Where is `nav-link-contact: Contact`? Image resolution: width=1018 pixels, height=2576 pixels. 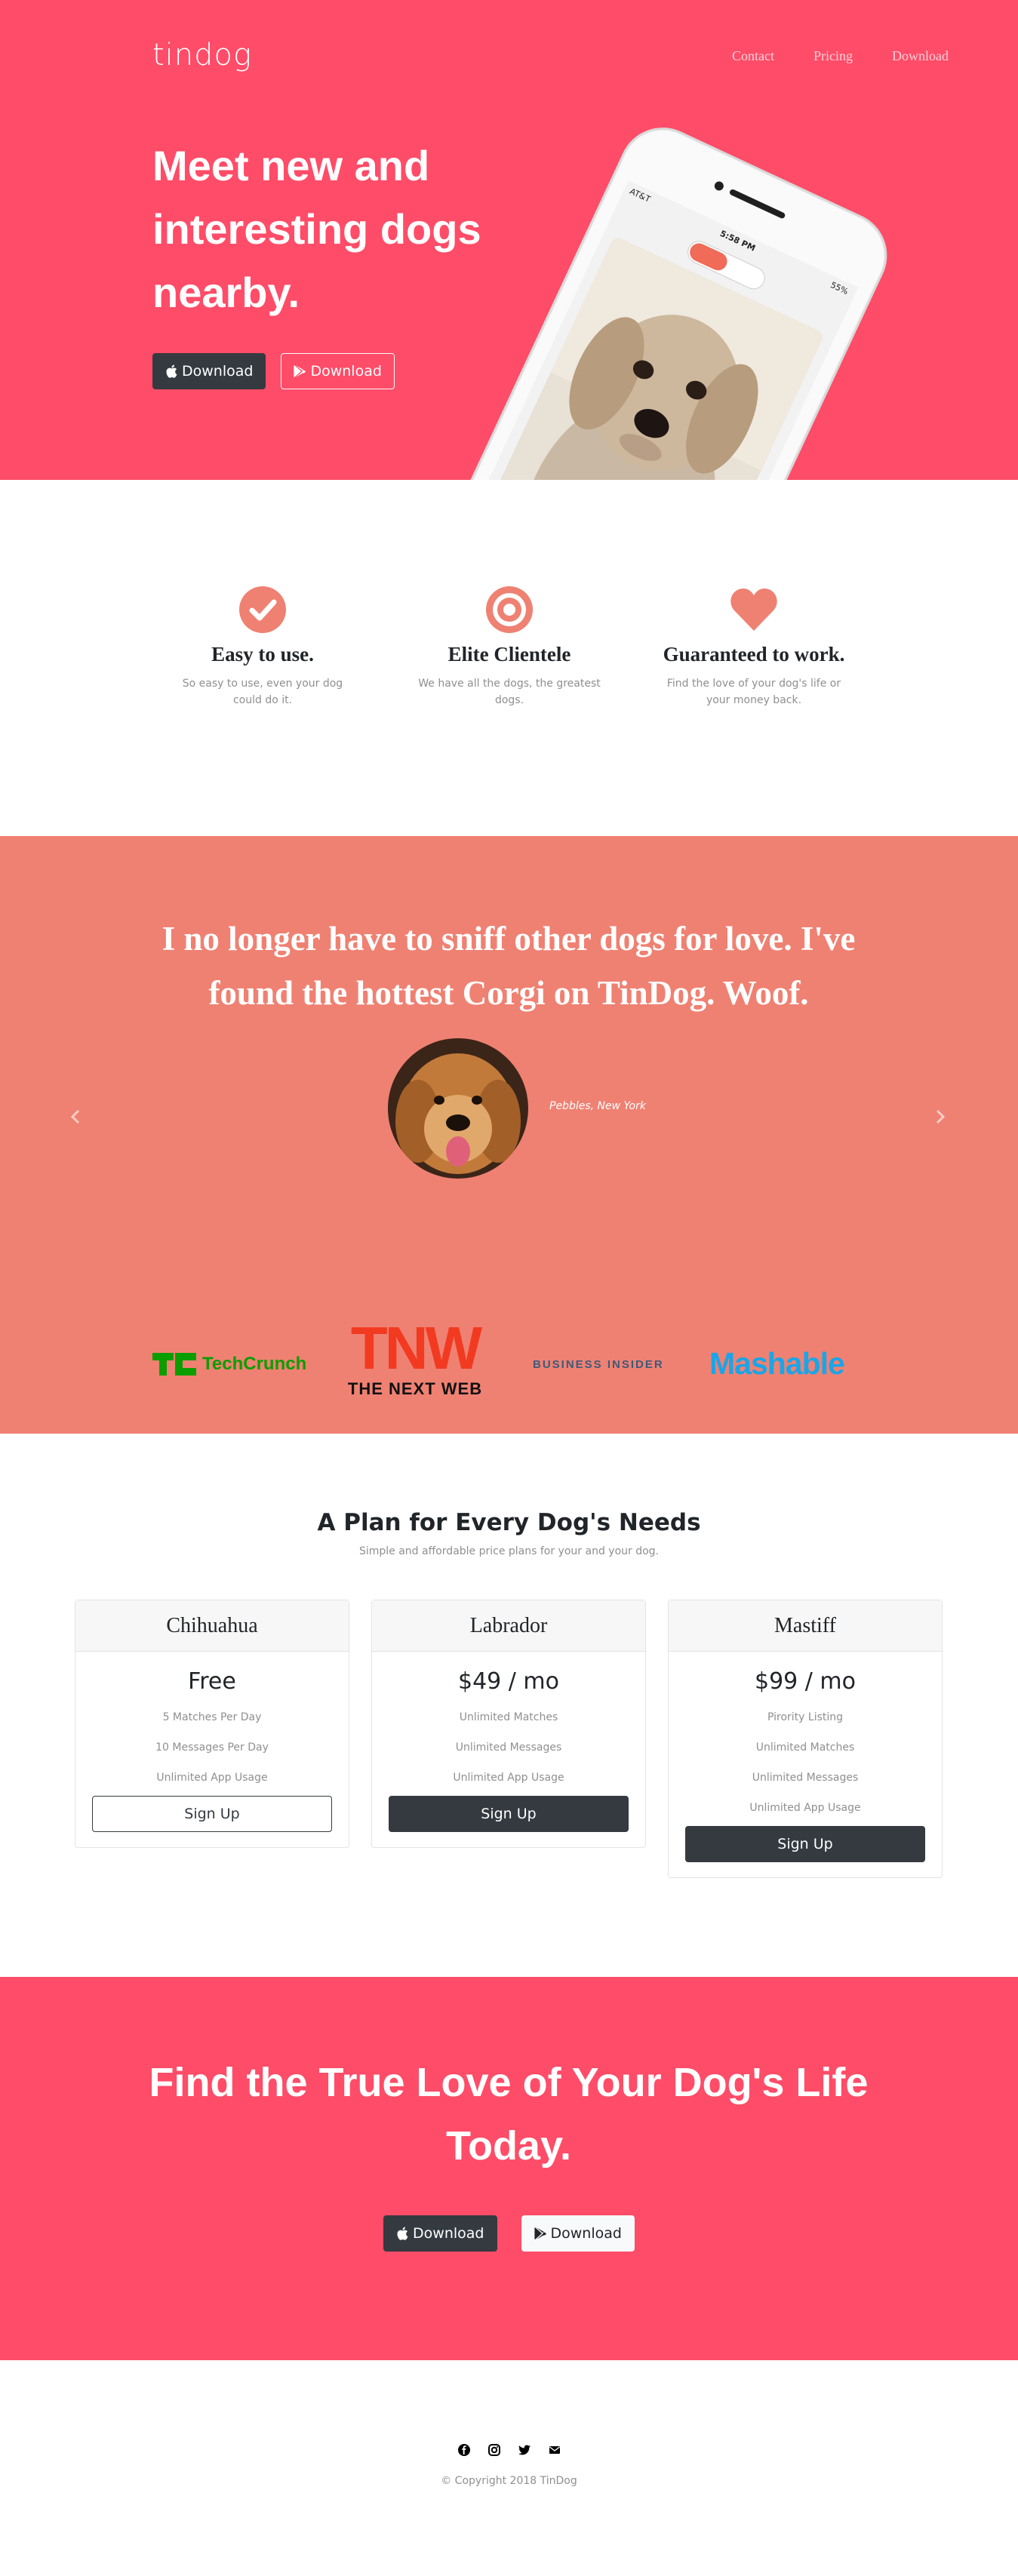 nav-link-contact: Contact is located at coordinates (753, 56).